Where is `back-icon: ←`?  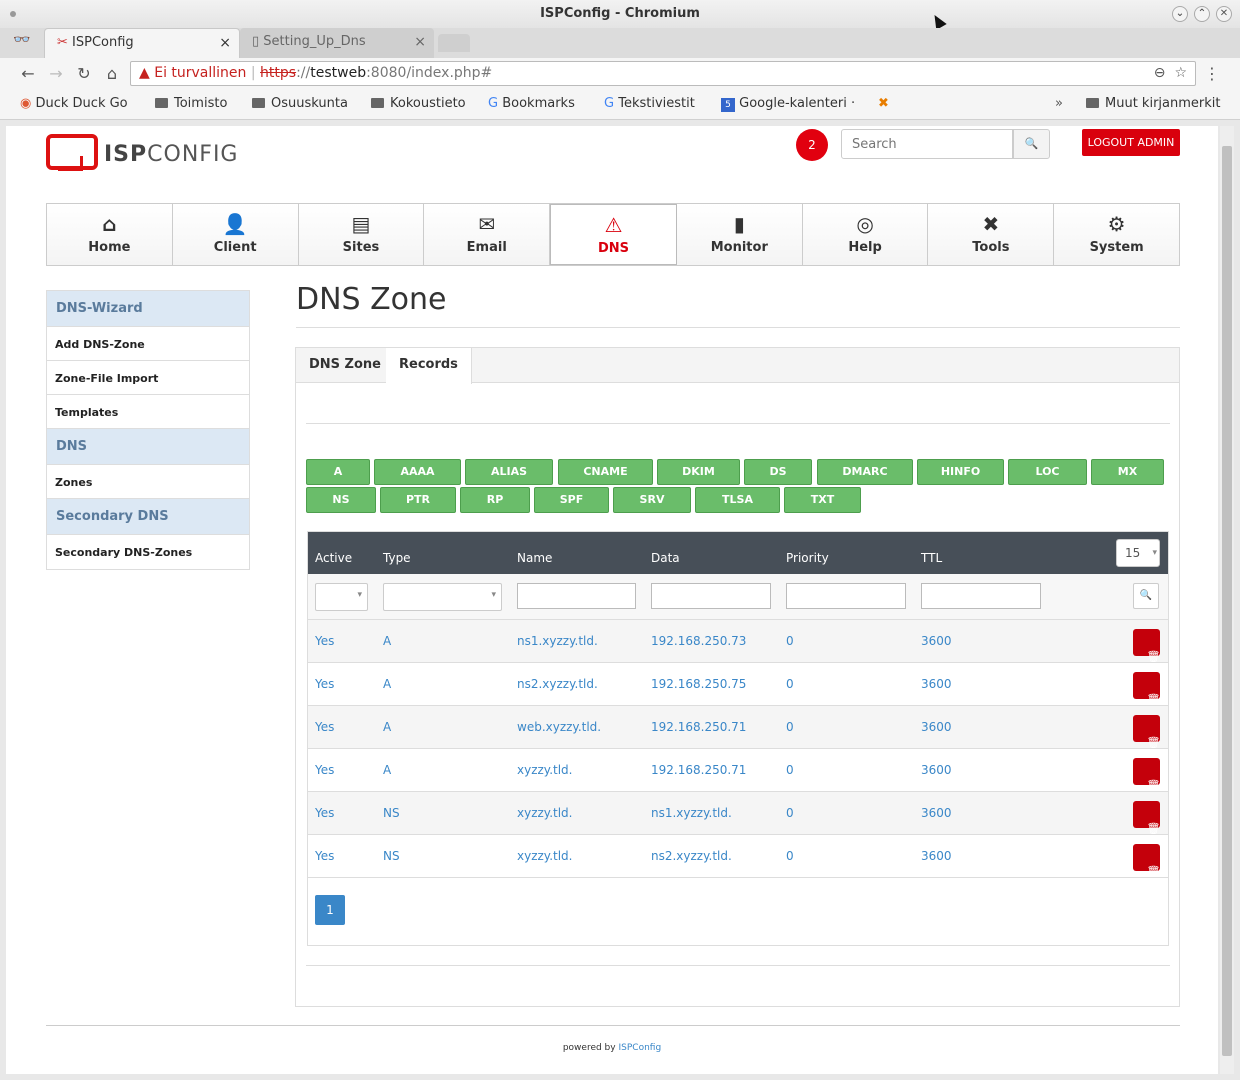 back-icon: ← is located at coordinates (28, 73).